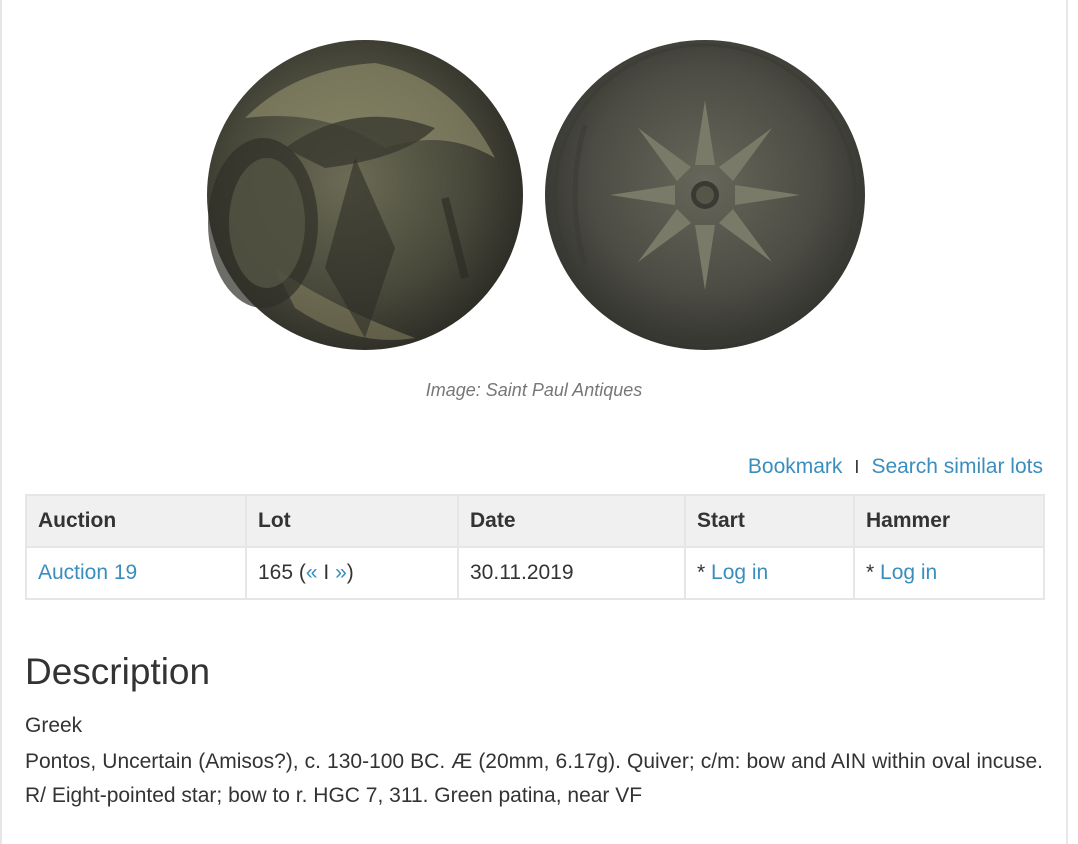 This screenshot has width=1078, height=844. Describe the element at coordinates (957, 467) in the screenshot. I see `search-similar-lots-link: Search similar lots` at that location.